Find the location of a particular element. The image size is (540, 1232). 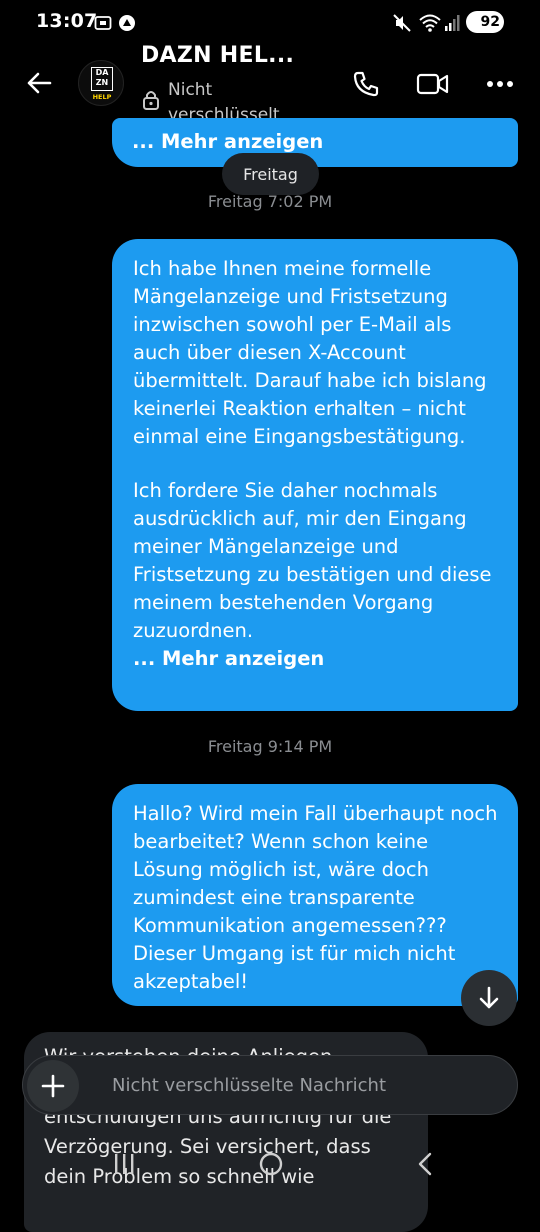

message-timestamp: Freitag 9:14 PM is located at coordinates (270, 746).